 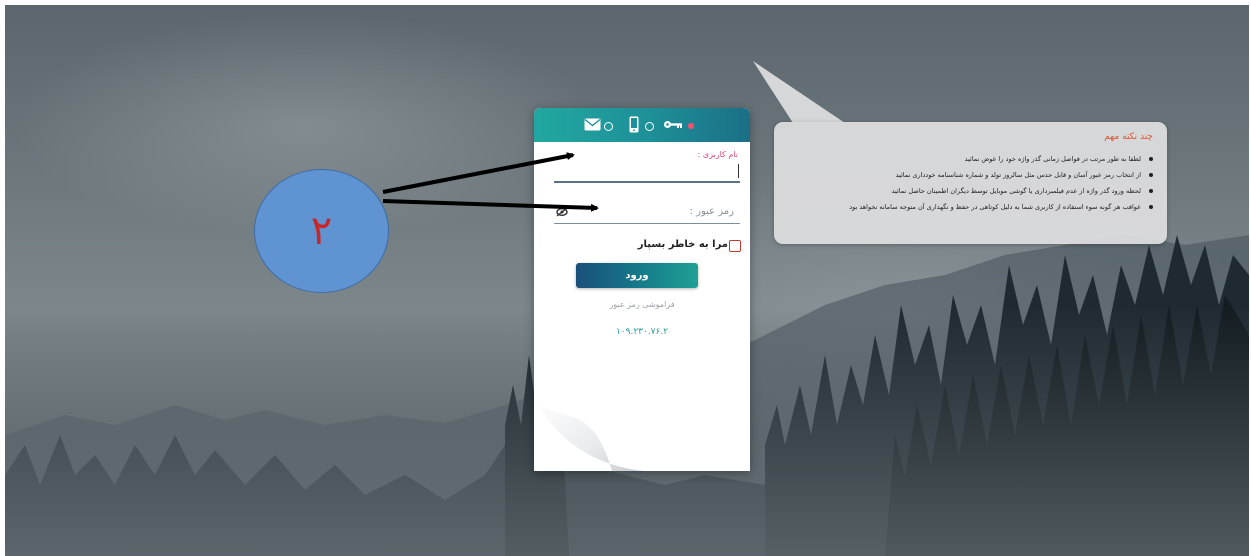 I want to click on arrow-to-password, so click(x=490, y=205).